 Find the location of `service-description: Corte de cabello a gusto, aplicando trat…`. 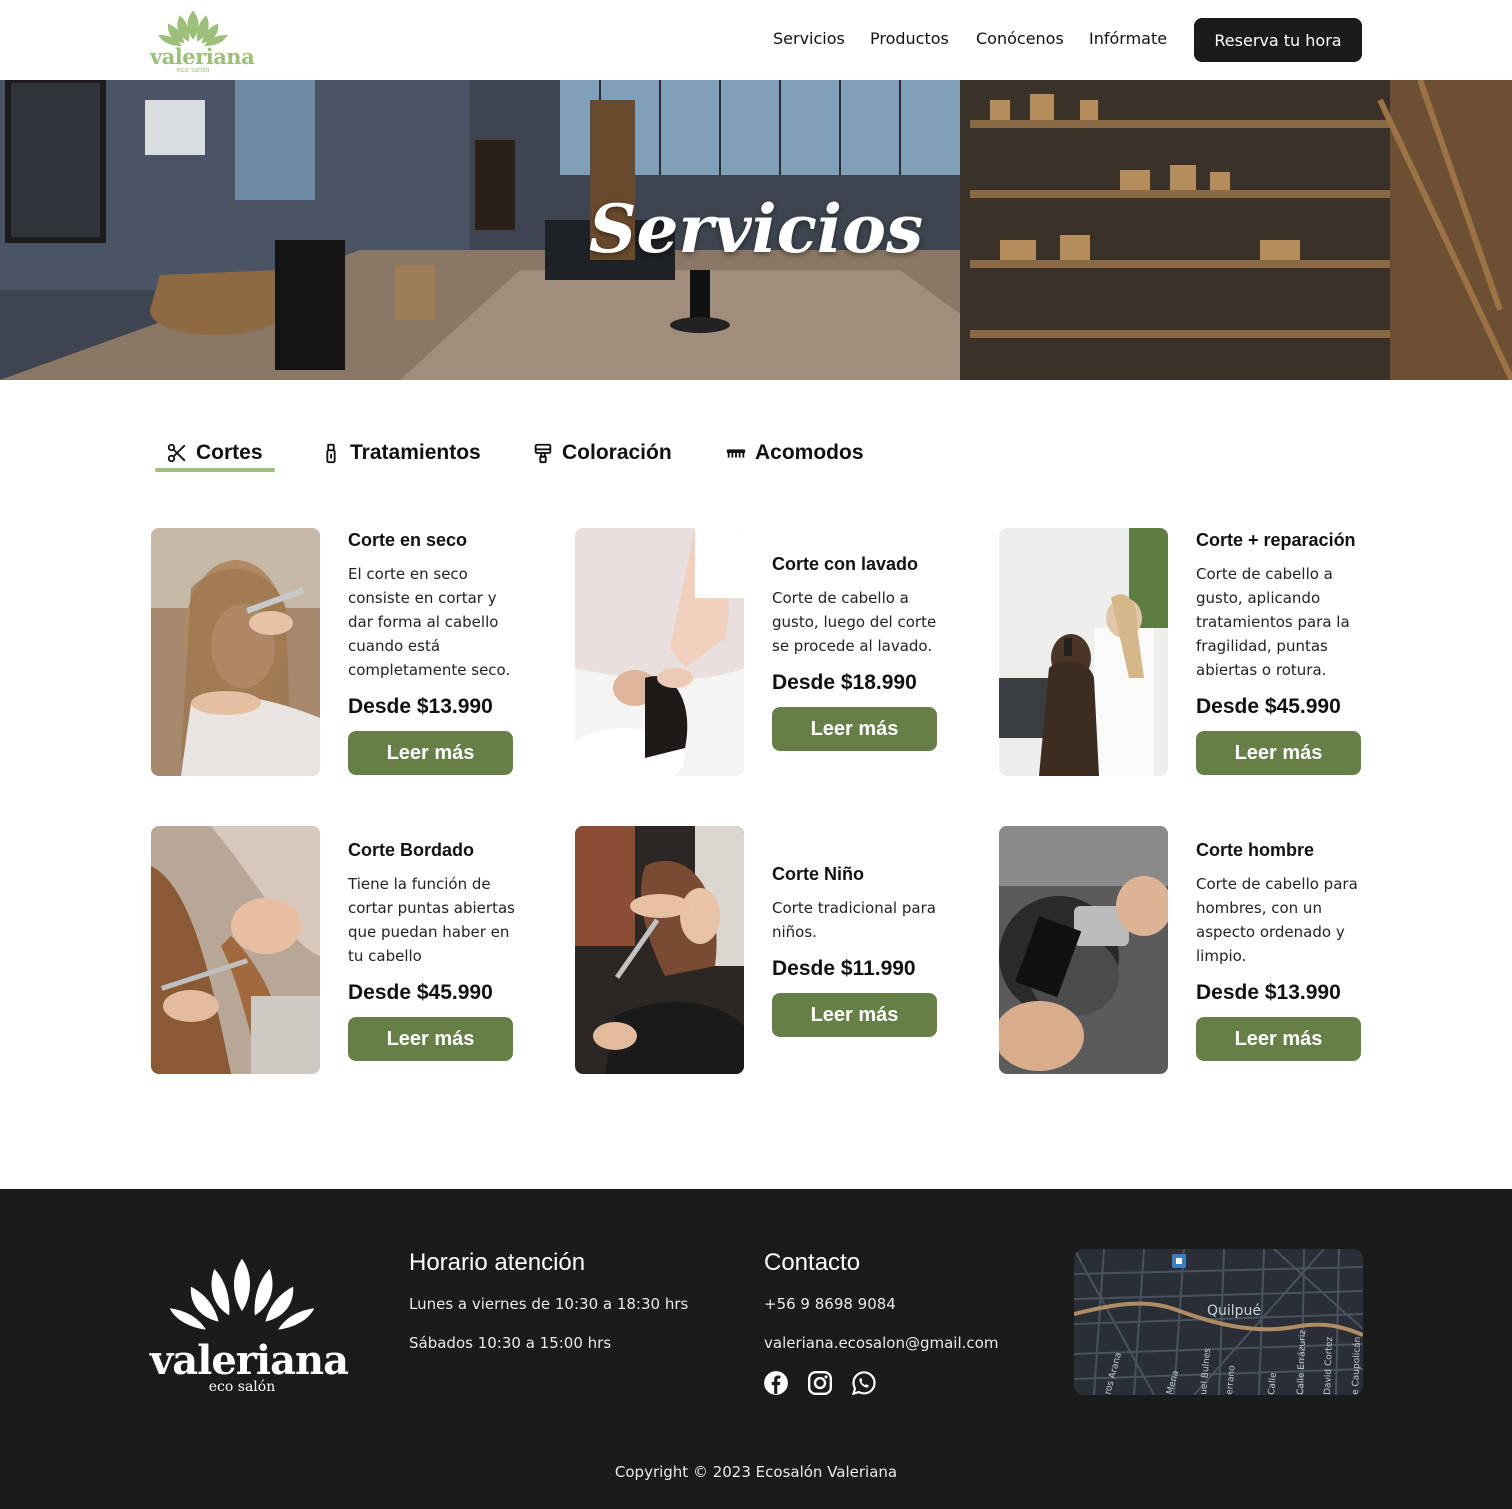

service-description: Corte de cabello a gusto, aplicando trat… is located at coordinates (1273, 622).